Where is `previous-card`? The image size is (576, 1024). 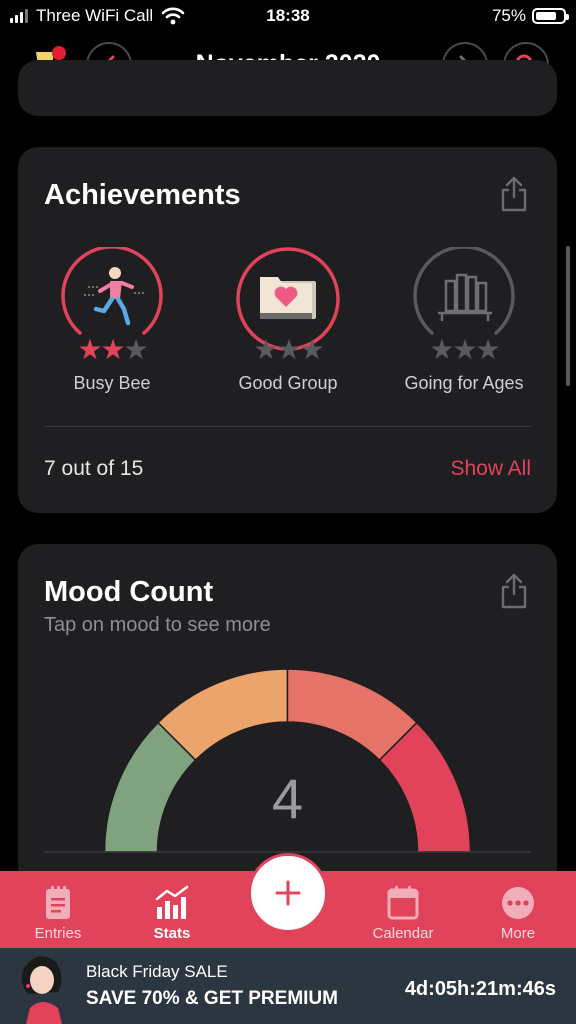
previous-card is located at coordinates (287, 88).